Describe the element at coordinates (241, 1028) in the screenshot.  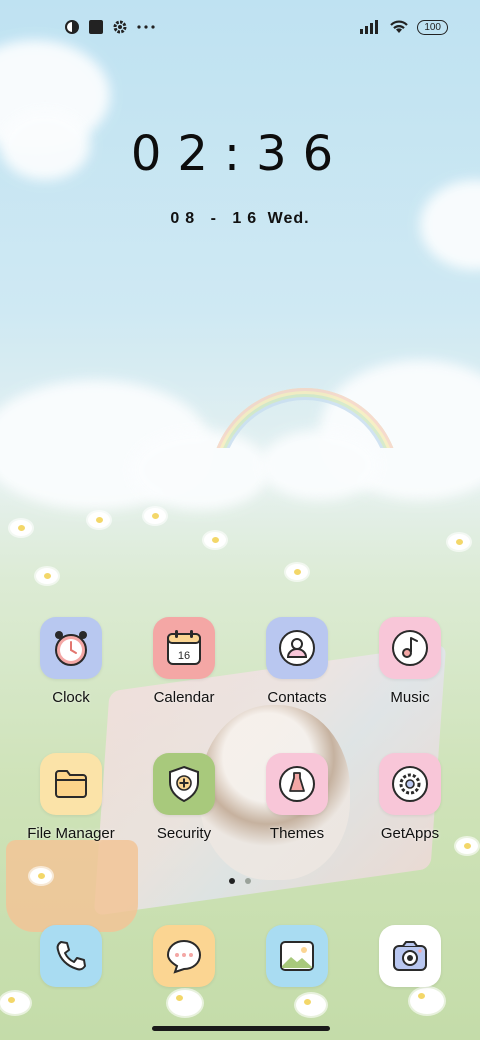
I see `gesture-navigation-bar` at that location.